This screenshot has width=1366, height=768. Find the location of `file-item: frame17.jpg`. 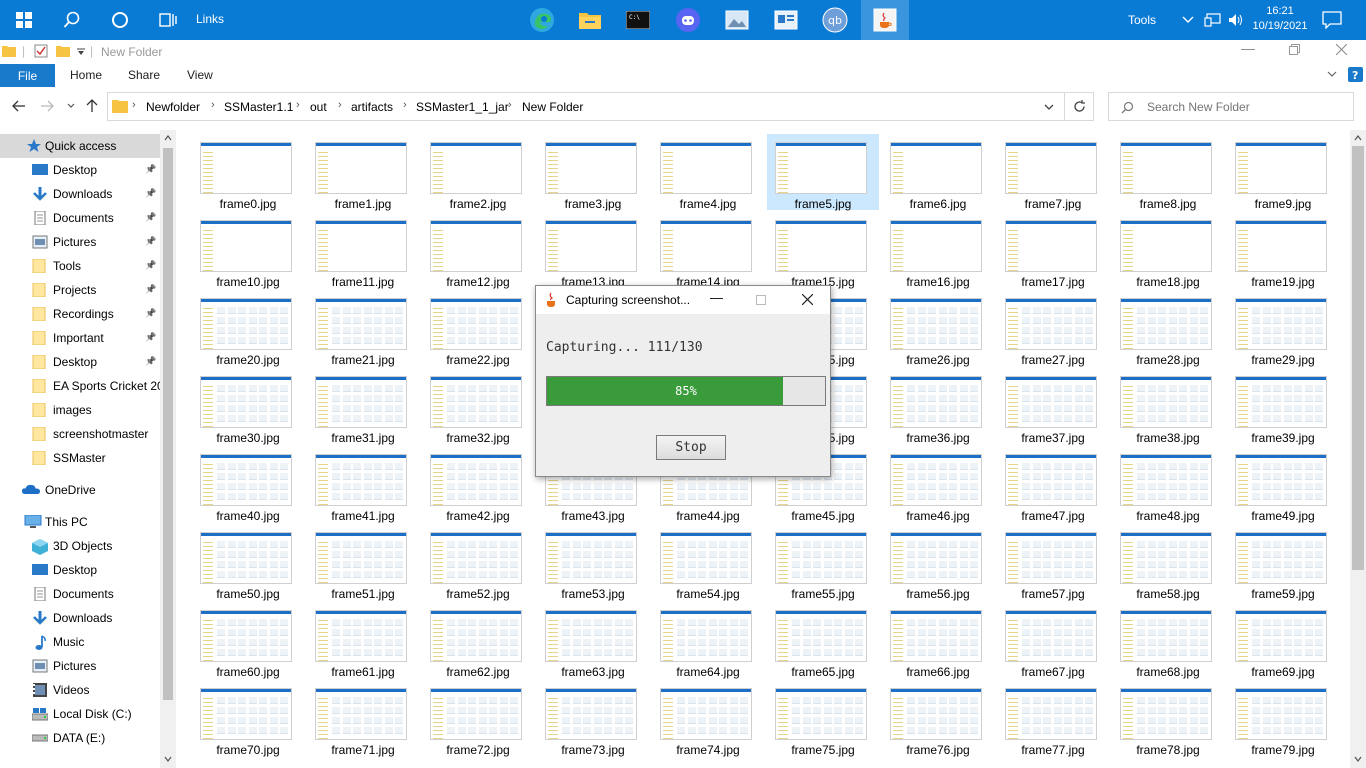

file-item: frame17.jpg is located at coordinates (1053, 250).